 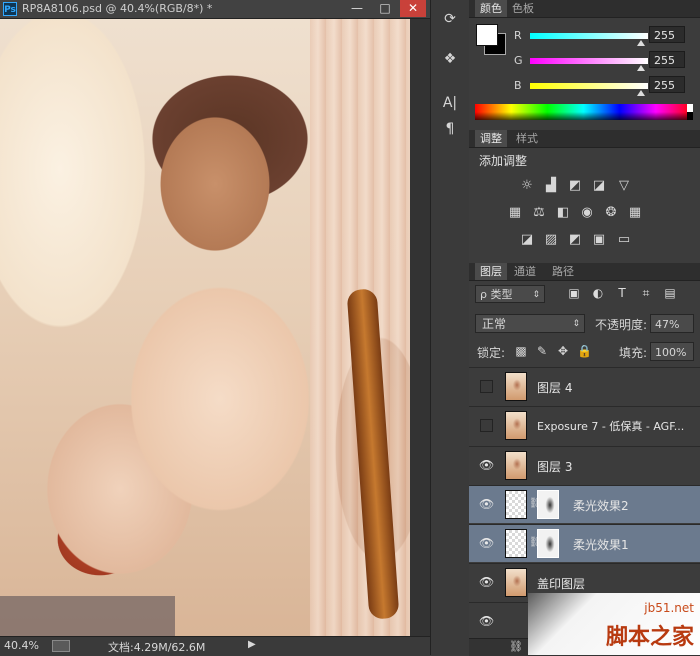 I want to click on document-title-bar: Ps RP8A8106.psd @ 40.4%(RGB/8*) * — □ ✕, so click(x=215, y=9).